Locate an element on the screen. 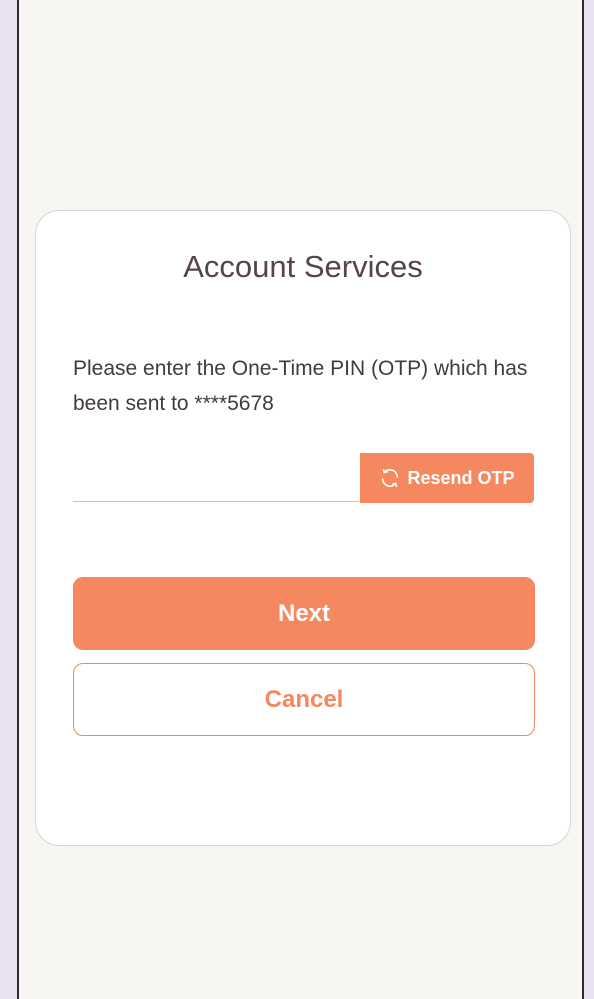  resend-otp-button: Resend OTP is located at coordinates (447, 478).